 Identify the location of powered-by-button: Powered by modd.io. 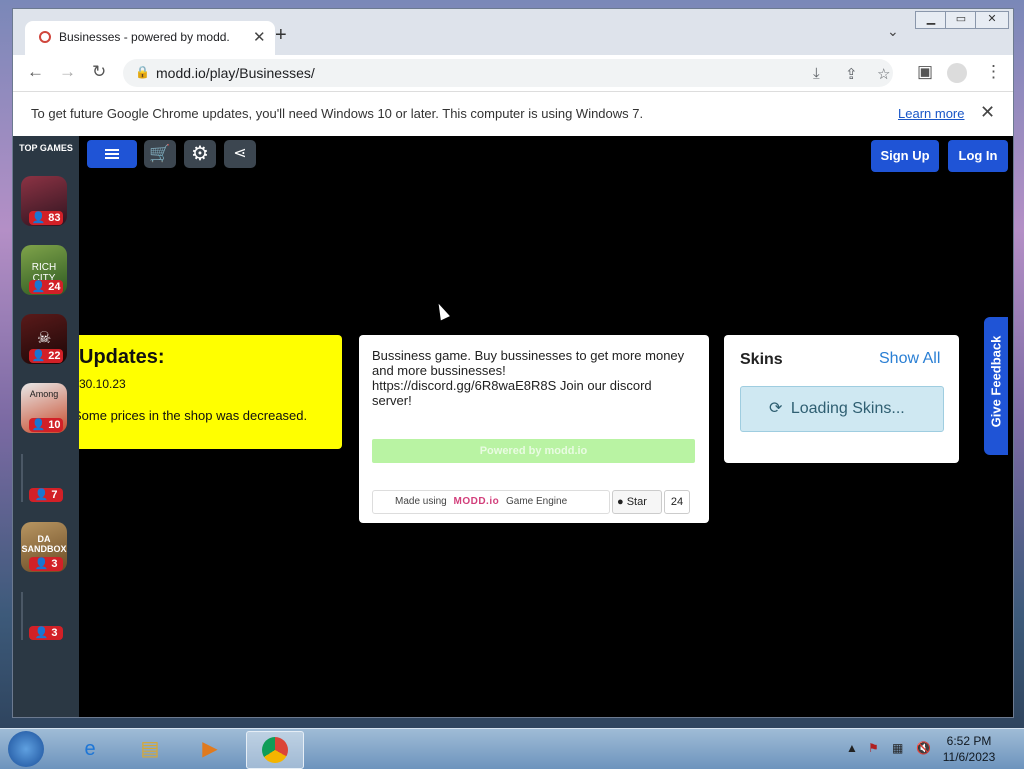
(533, 451).